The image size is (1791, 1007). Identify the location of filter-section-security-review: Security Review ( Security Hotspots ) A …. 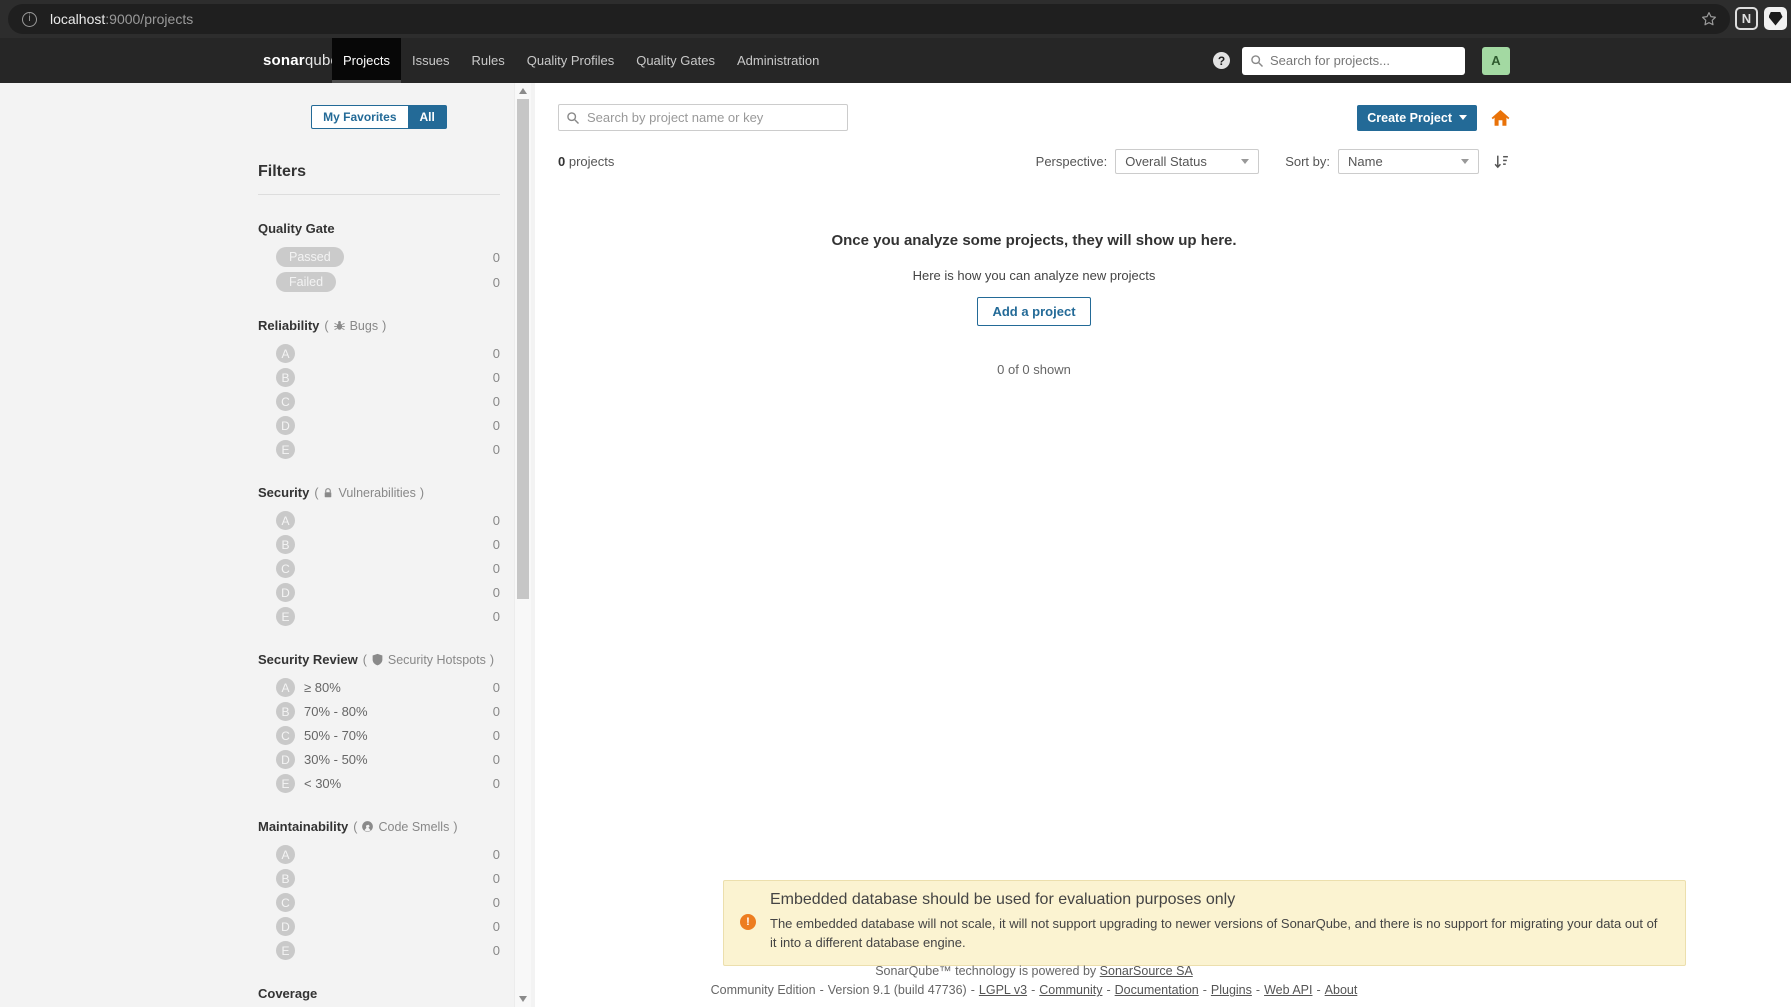
(379, 722).